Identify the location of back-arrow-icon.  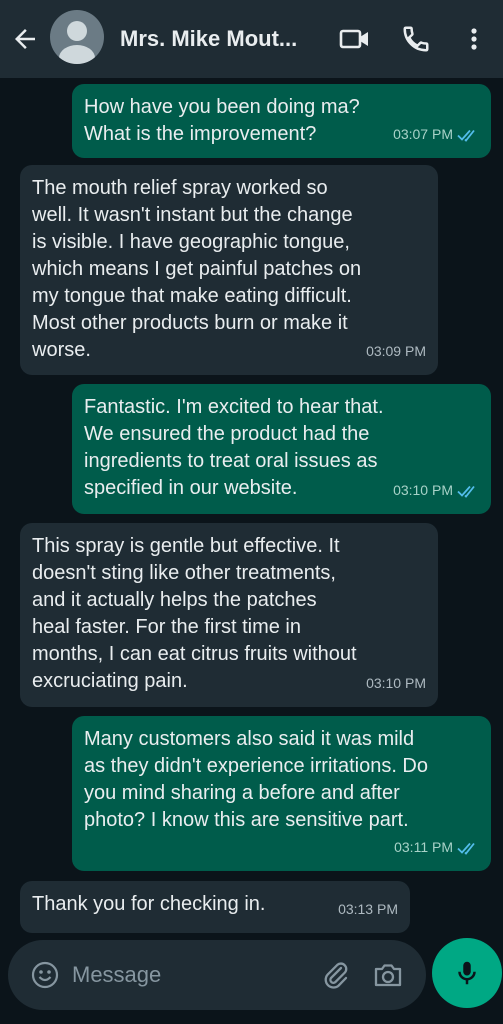
(25, 39).